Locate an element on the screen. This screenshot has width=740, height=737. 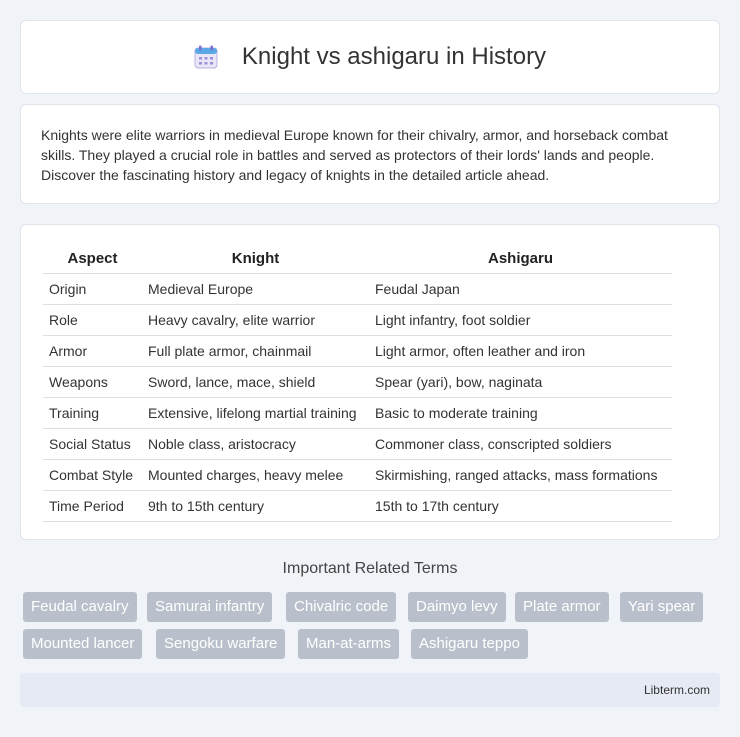
table-cell: 9th to 15th century is located at coordinates (255, 505).